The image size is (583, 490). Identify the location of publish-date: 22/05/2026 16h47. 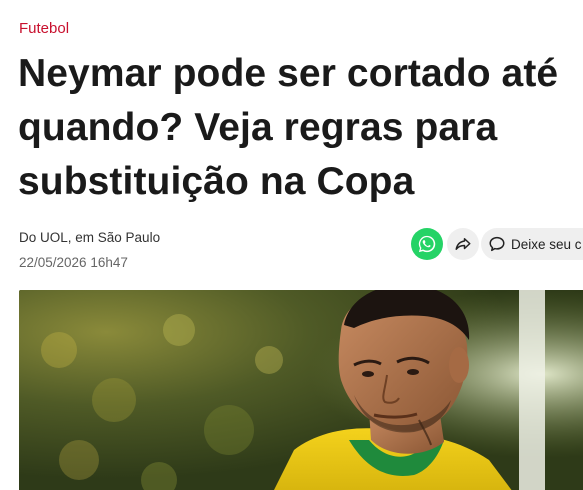
(73, 262).